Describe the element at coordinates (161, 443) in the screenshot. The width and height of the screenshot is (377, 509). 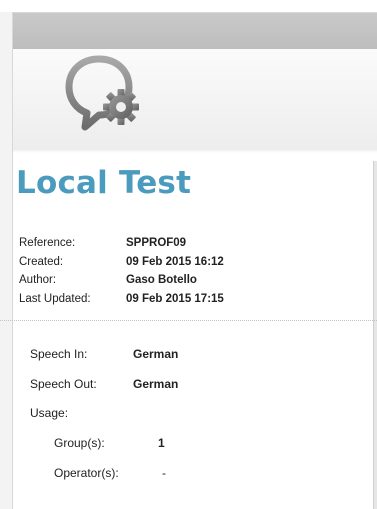
I see `groups-value: 1` at that location.